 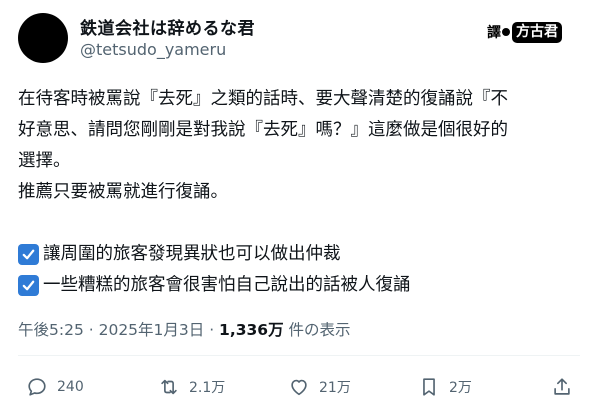 What do you see at coordinates (153, 49) in the screenshot?
I see `author-handle: @tetsudo_yameru` at bounding box center [153, 49].